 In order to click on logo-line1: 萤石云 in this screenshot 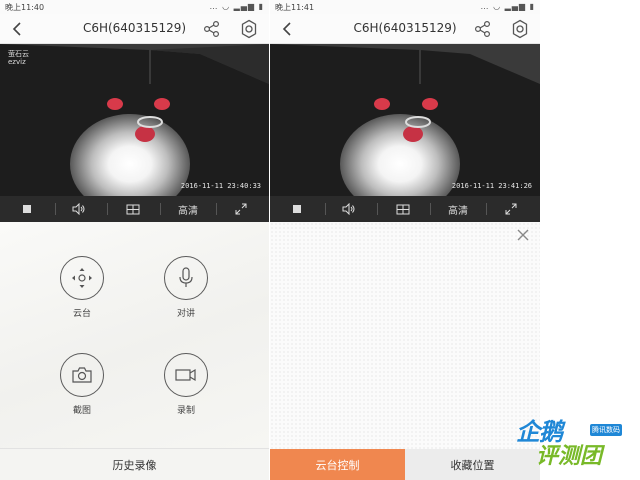, I will do `click(18, 54)`.